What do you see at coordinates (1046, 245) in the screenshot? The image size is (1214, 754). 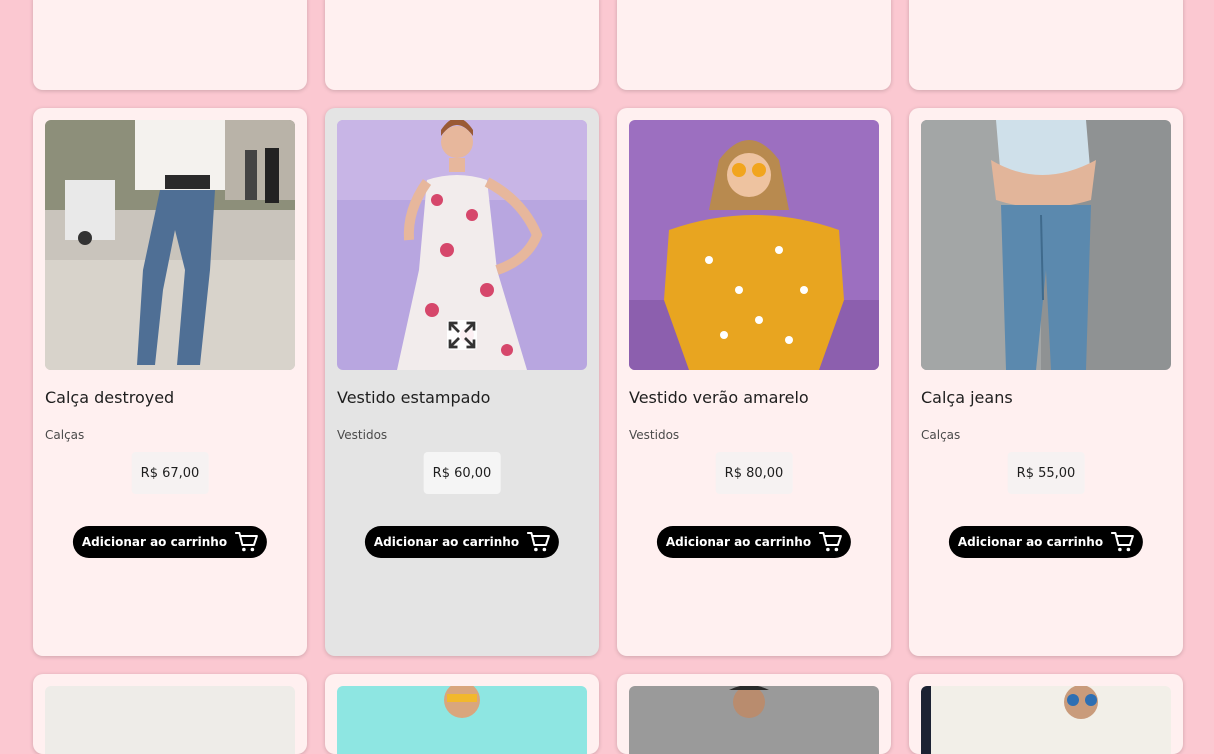 I see `product-photo-jeans-grey` at bounding box center [1046, 245].